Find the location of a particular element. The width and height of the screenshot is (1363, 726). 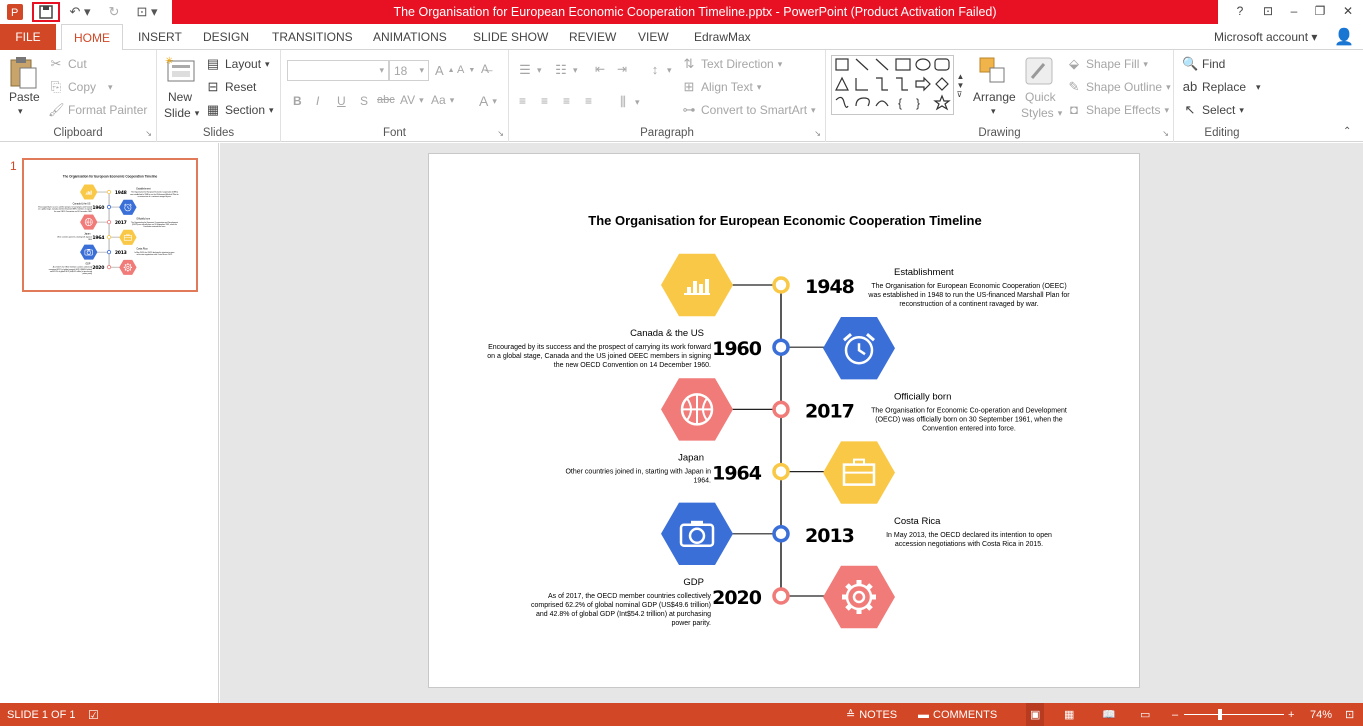

zoom-slider is located at coordinates (1234, 714).